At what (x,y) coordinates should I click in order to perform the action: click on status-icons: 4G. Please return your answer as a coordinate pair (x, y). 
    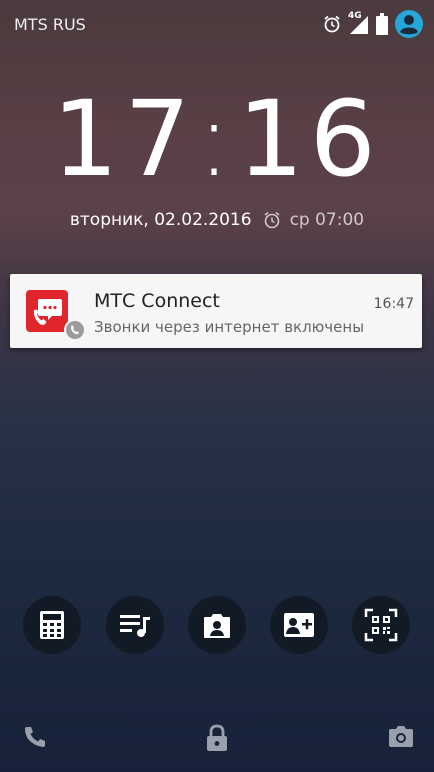
    Looking at the image, I should click on (373, 24).